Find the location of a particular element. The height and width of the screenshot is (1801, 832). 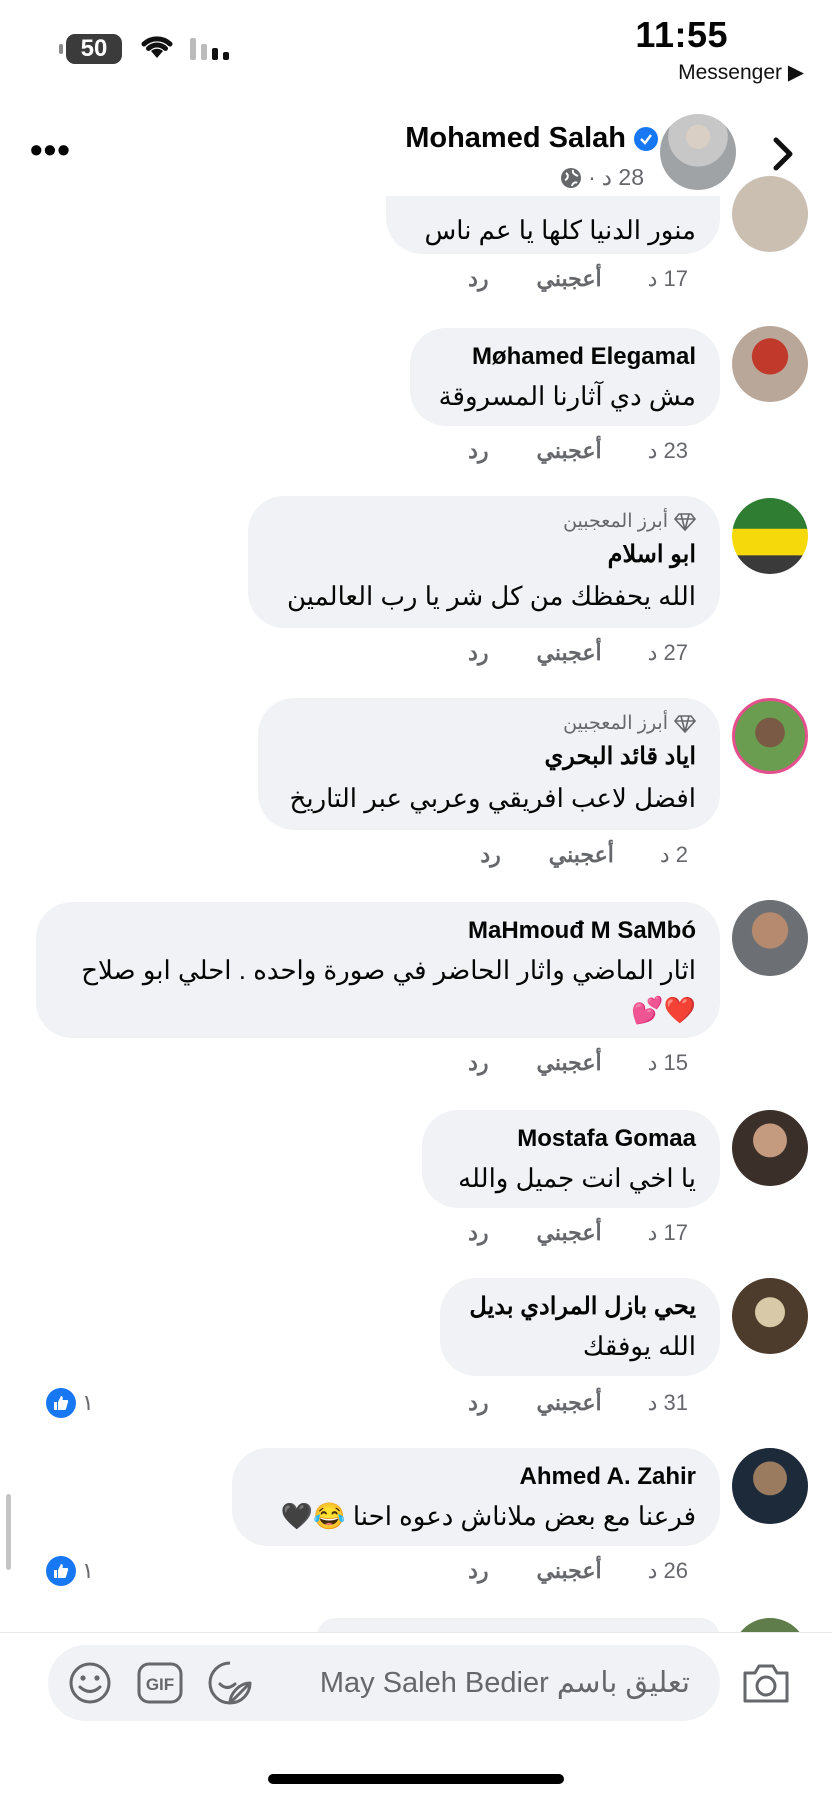

comment-author: اياد قائد البحري is located at coordinates (621, 757).